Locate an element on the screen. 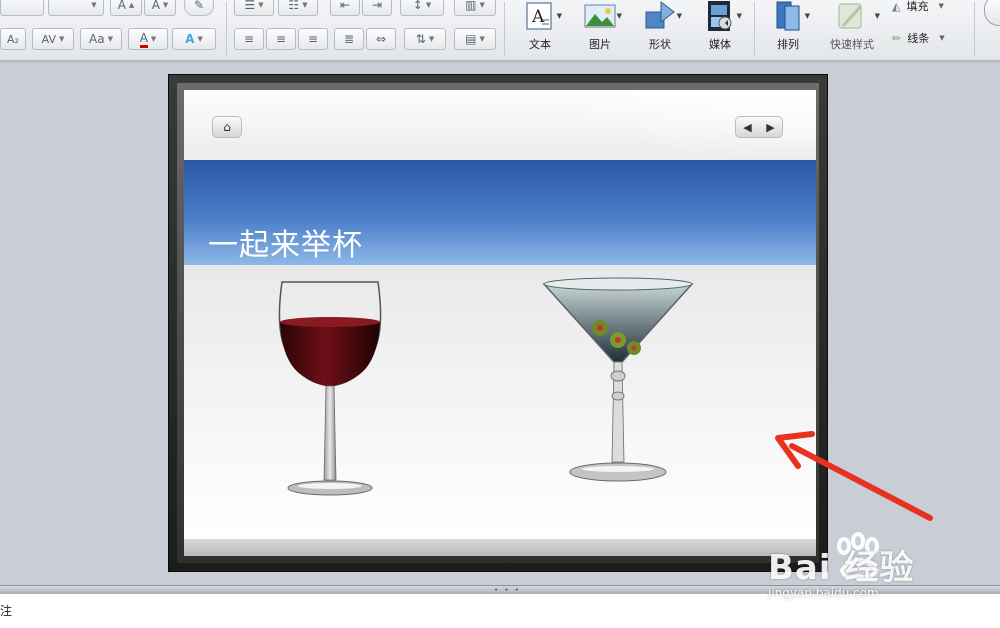 The image size is (1000, 628). increase-indent-button: ⇥ is located at coordinates (377, 8).